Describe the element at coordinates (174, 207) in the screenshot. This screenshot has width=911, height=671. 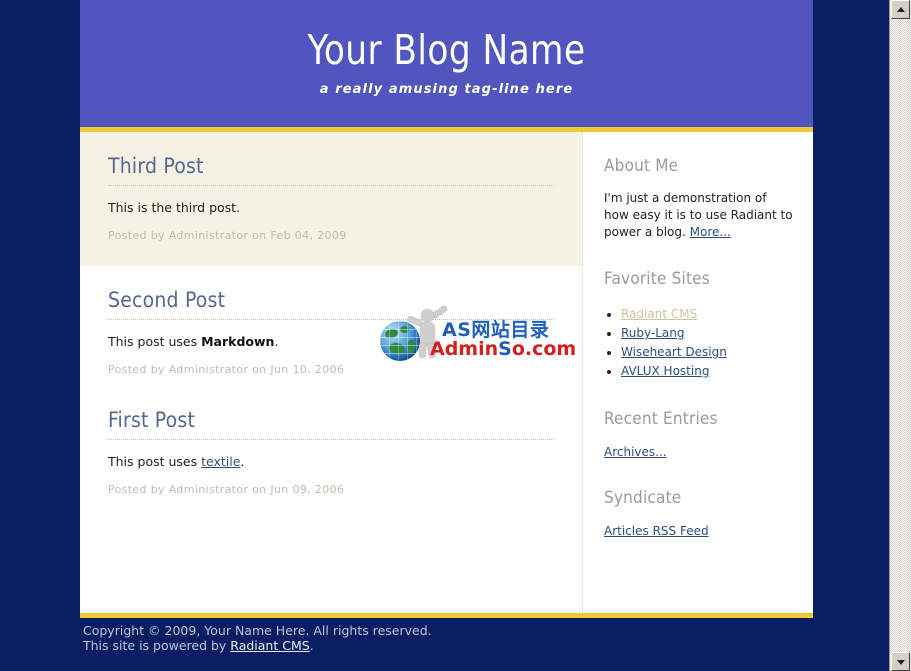
I see `post-body-text: This is the third post.` at that location.